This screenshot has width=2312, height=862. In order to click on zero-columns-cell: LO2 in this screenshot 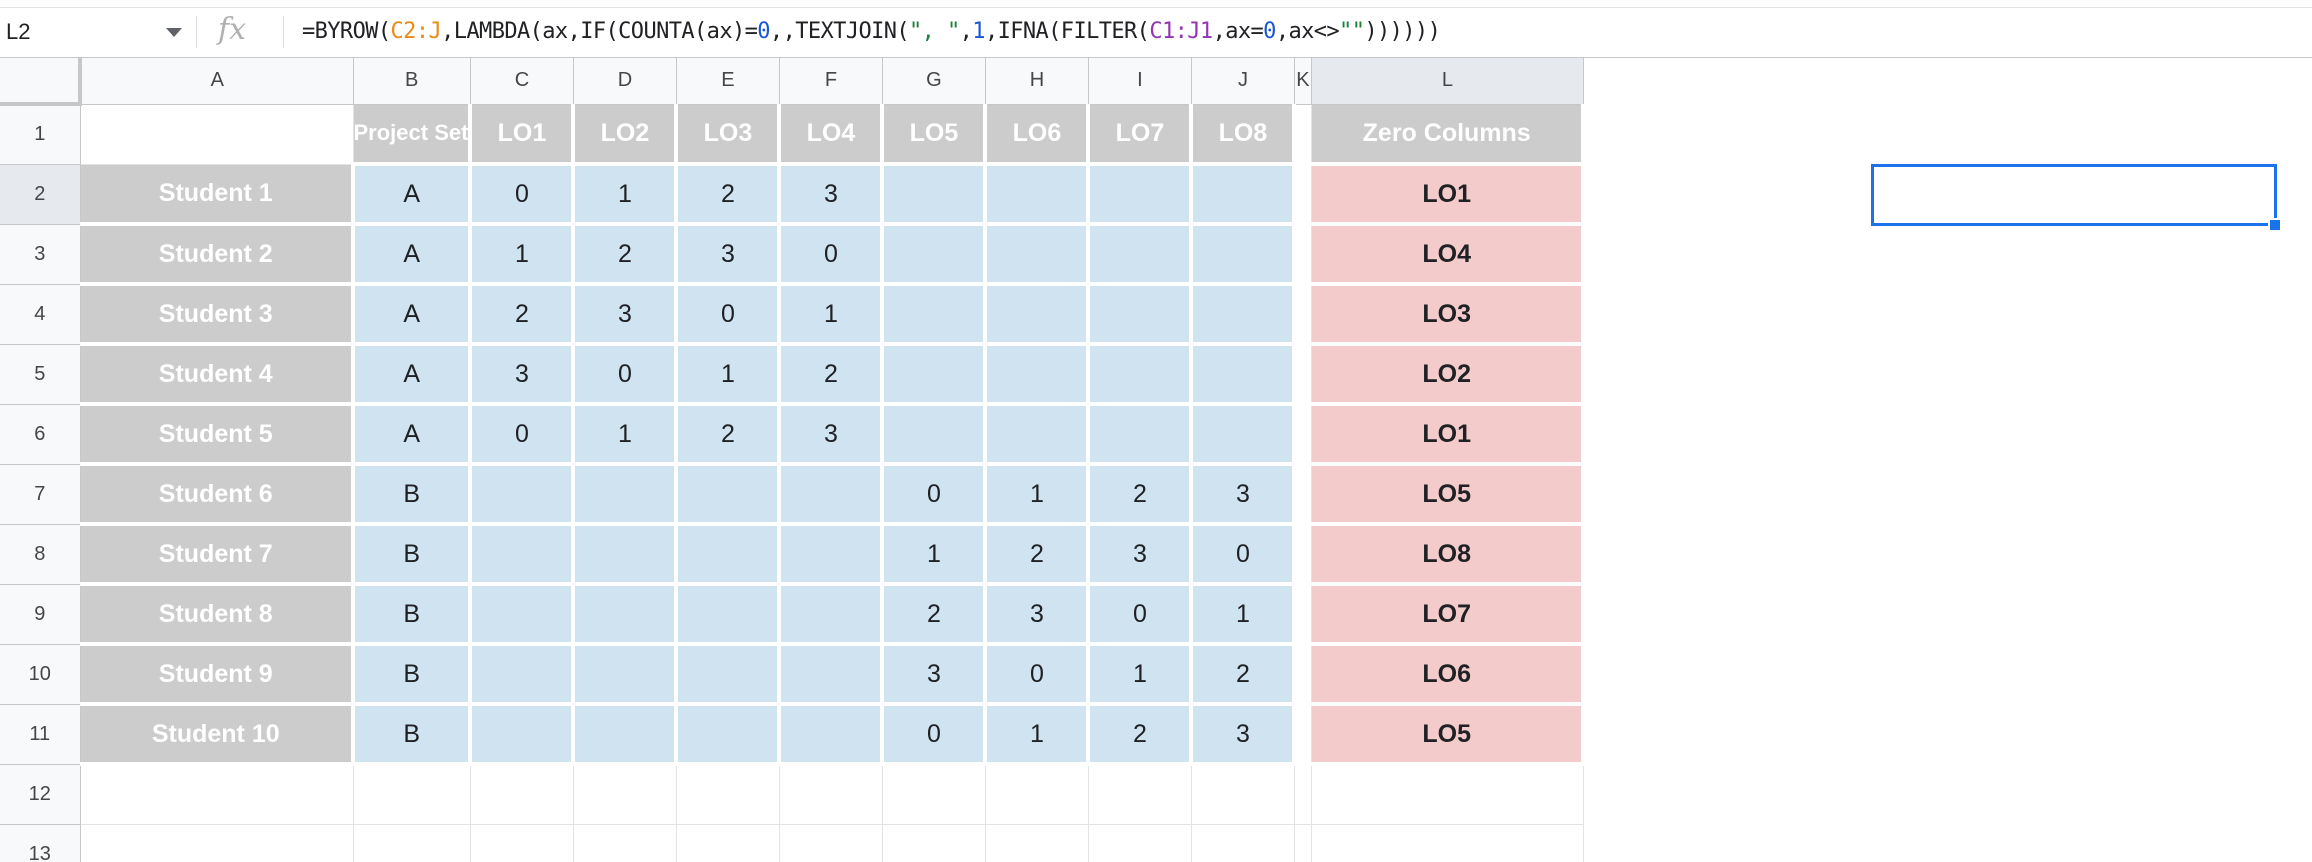, I will do `click(1448, 375)`.